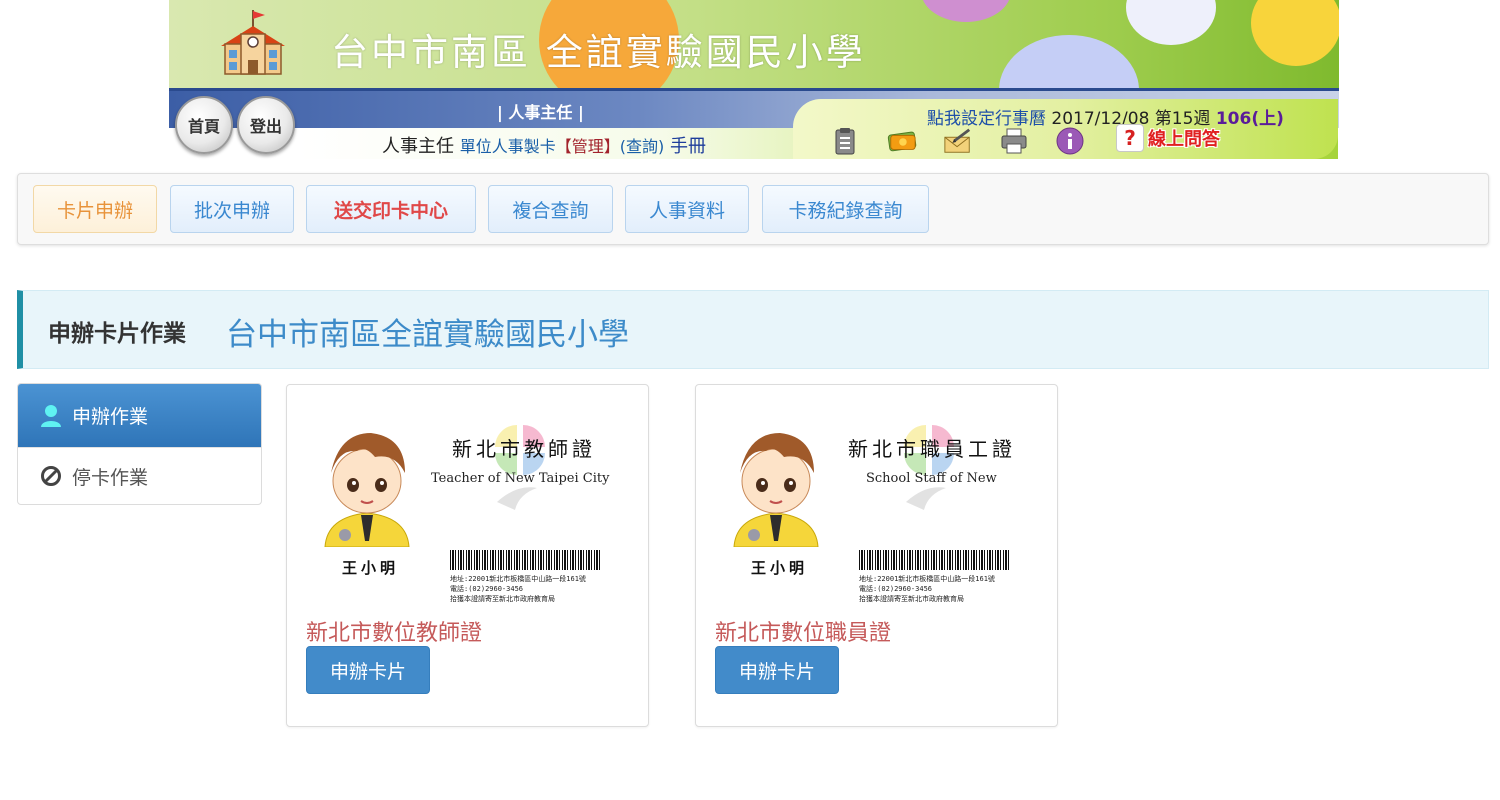  What do you see at coordinates (253, 42) in the screenshot?
I see `school-building-icon` at bounding box center [253, 42].